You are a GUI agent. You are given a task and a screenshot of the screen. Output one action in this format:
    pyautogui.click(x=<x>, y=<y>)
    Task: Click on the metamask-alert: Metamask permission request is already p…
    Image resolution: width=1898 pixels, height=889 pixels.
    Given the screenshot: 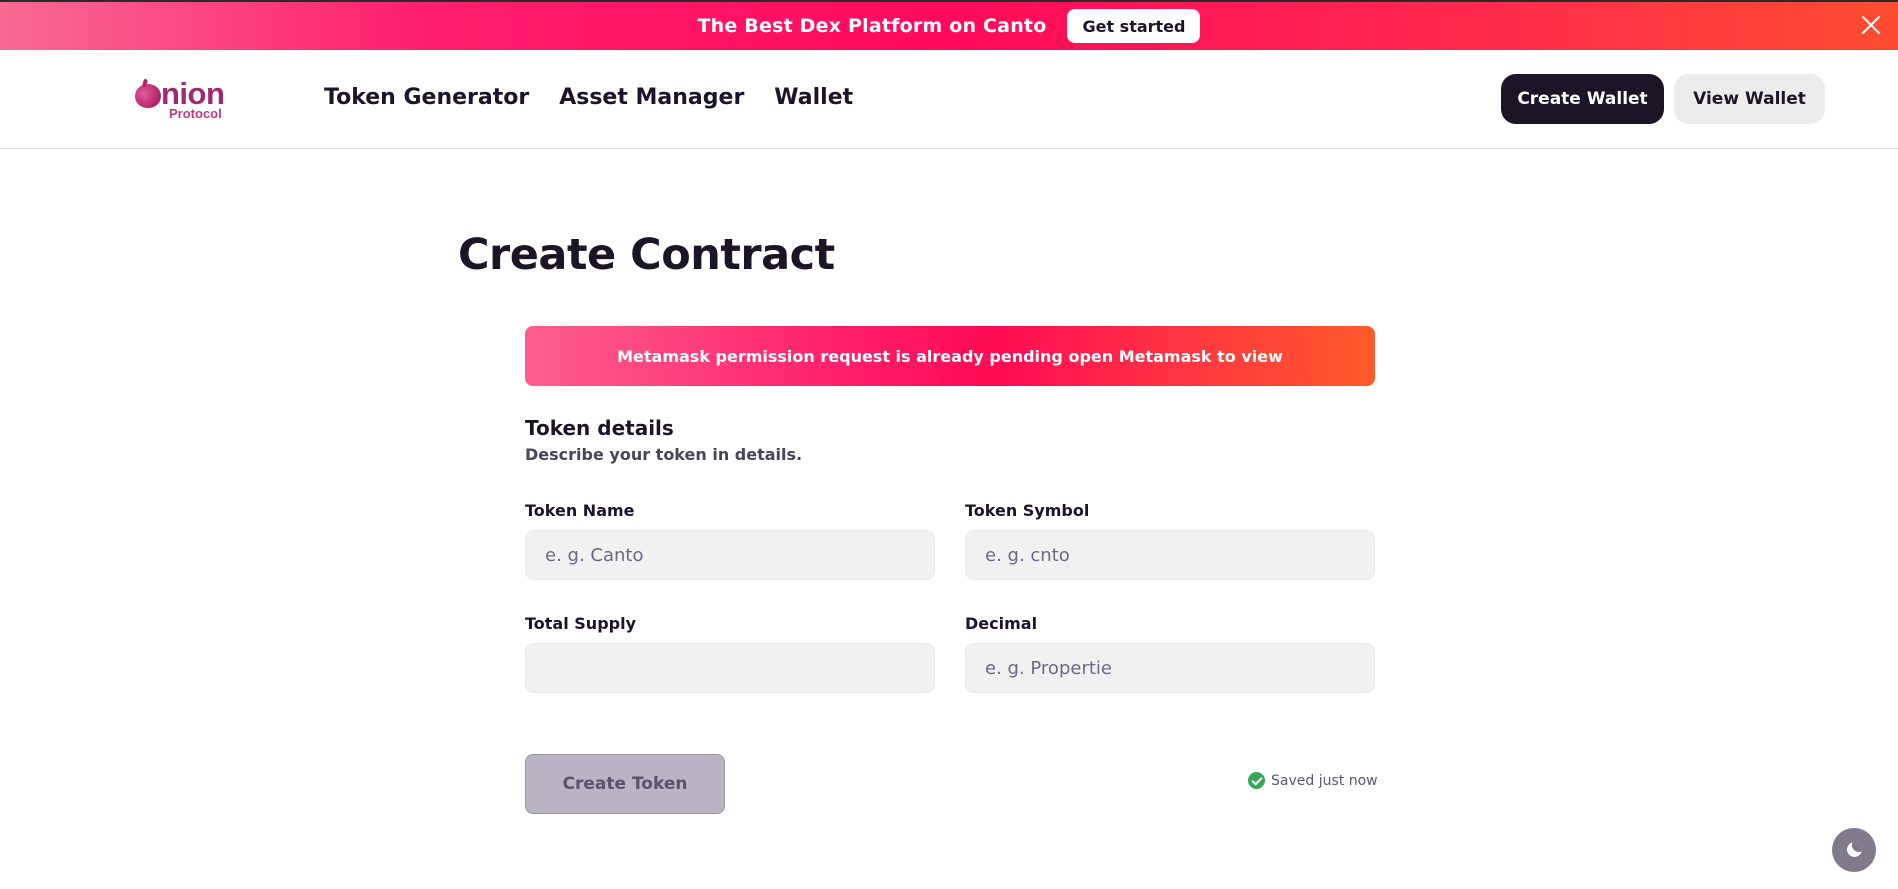 What is the action you would take?
    pyautogui.click(x=950, y=356)
    